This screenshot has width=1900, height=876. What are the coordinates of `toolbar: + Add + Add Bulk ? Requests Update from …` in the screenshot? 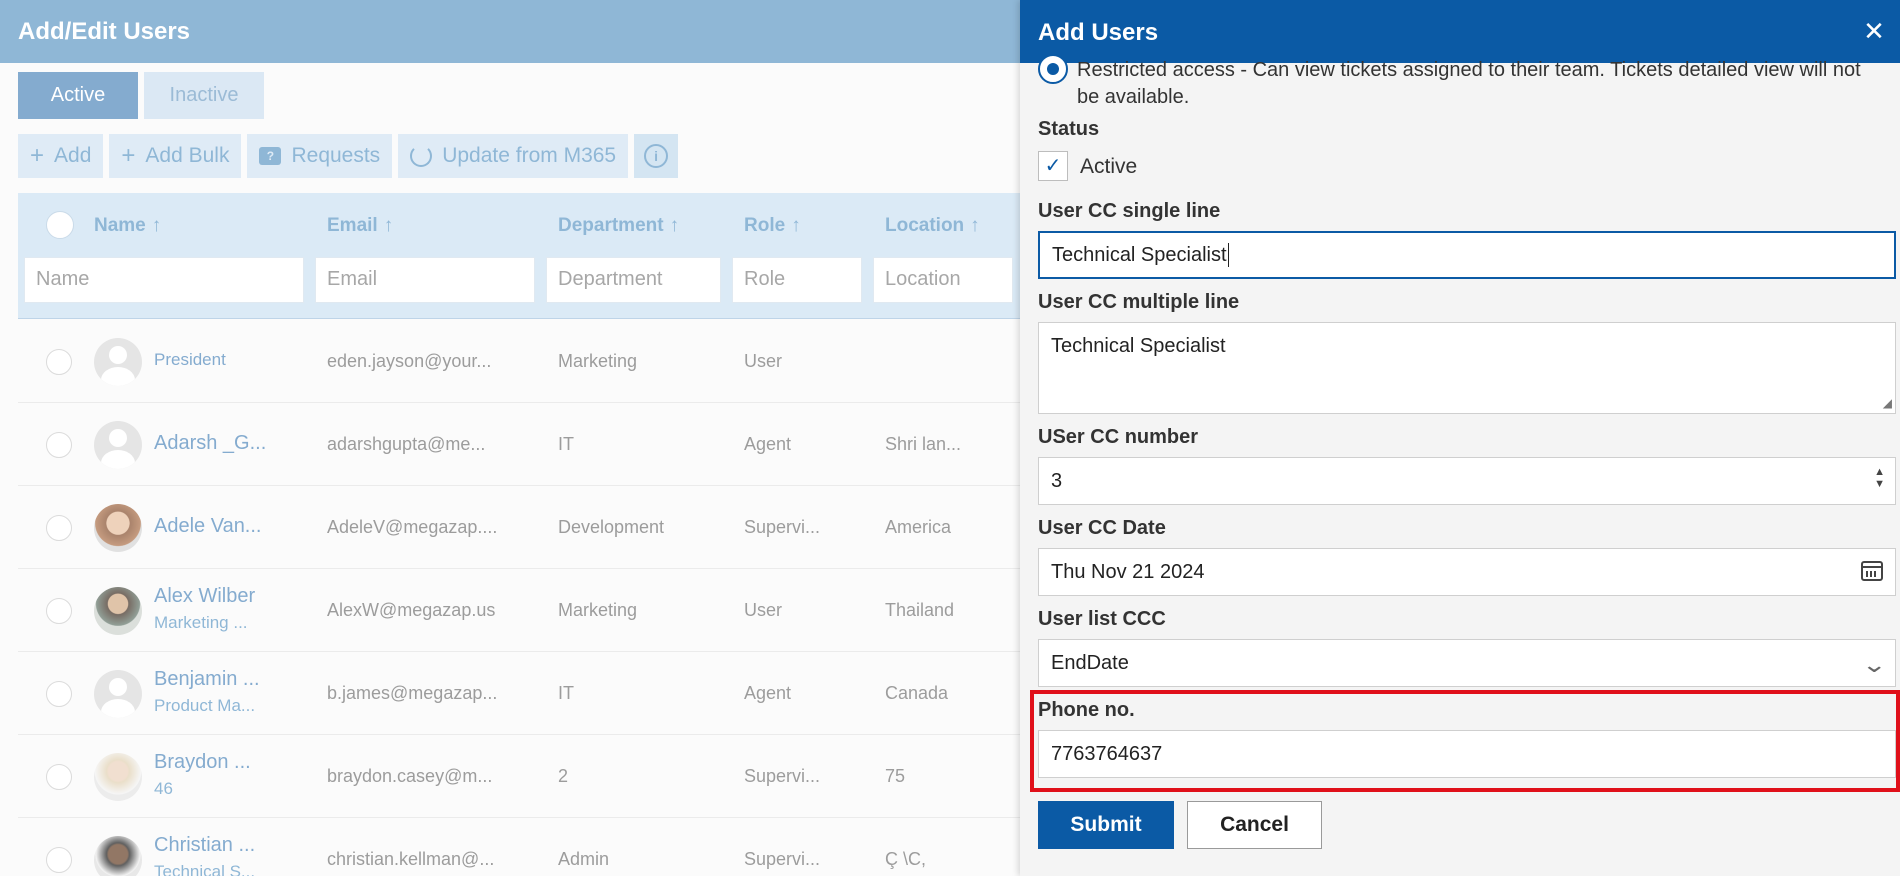 It's located at (348, 156).